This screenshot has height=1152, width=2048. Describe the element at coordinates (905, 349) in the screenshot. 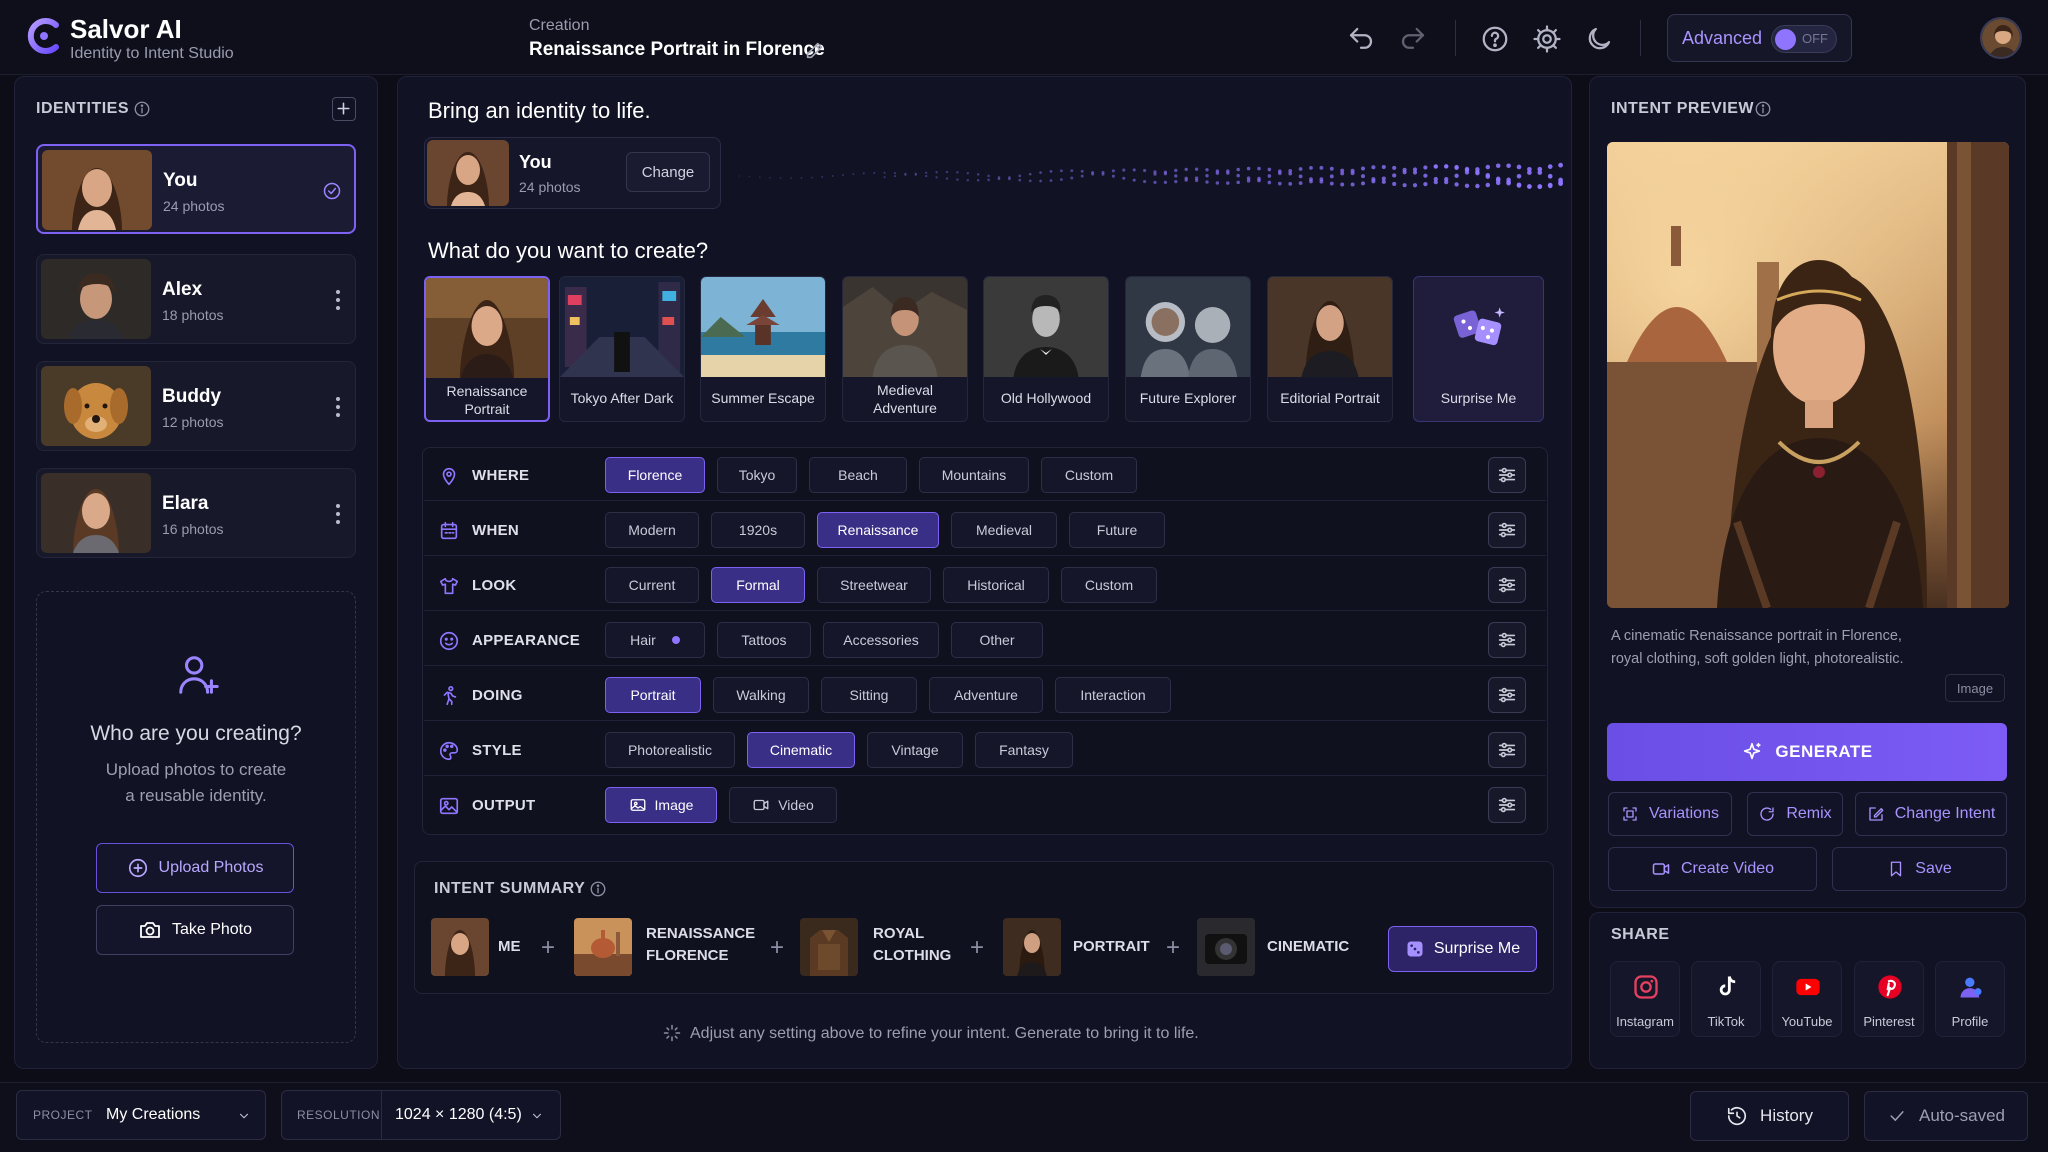

I see `style-card-medieval-adventure: Medieval Adventure` at that location.